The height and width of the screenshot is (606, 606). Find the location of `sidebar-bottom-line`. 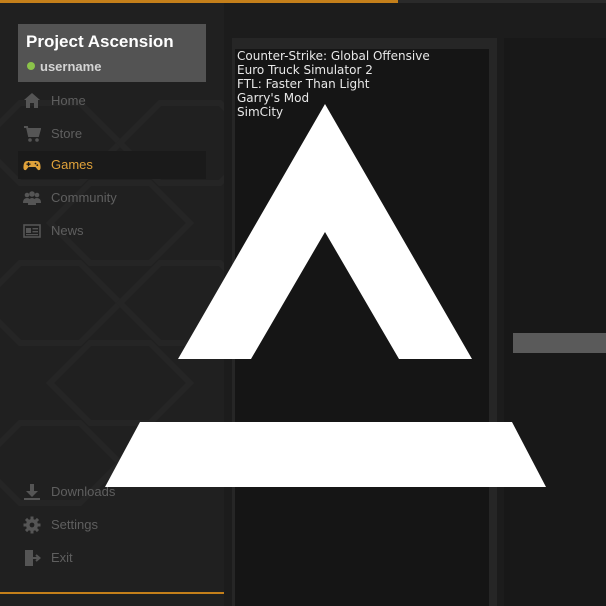

sidebar-bottom-line is located at coordinates (112, 593).